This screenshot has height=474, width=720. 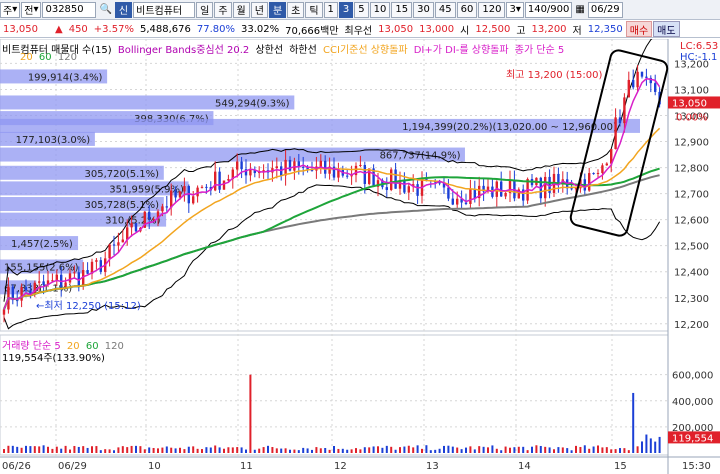 What do you see at coordinates (277, 9) in the screenshot?
I see `minute-button: 분` at bounding box center [277, 9].